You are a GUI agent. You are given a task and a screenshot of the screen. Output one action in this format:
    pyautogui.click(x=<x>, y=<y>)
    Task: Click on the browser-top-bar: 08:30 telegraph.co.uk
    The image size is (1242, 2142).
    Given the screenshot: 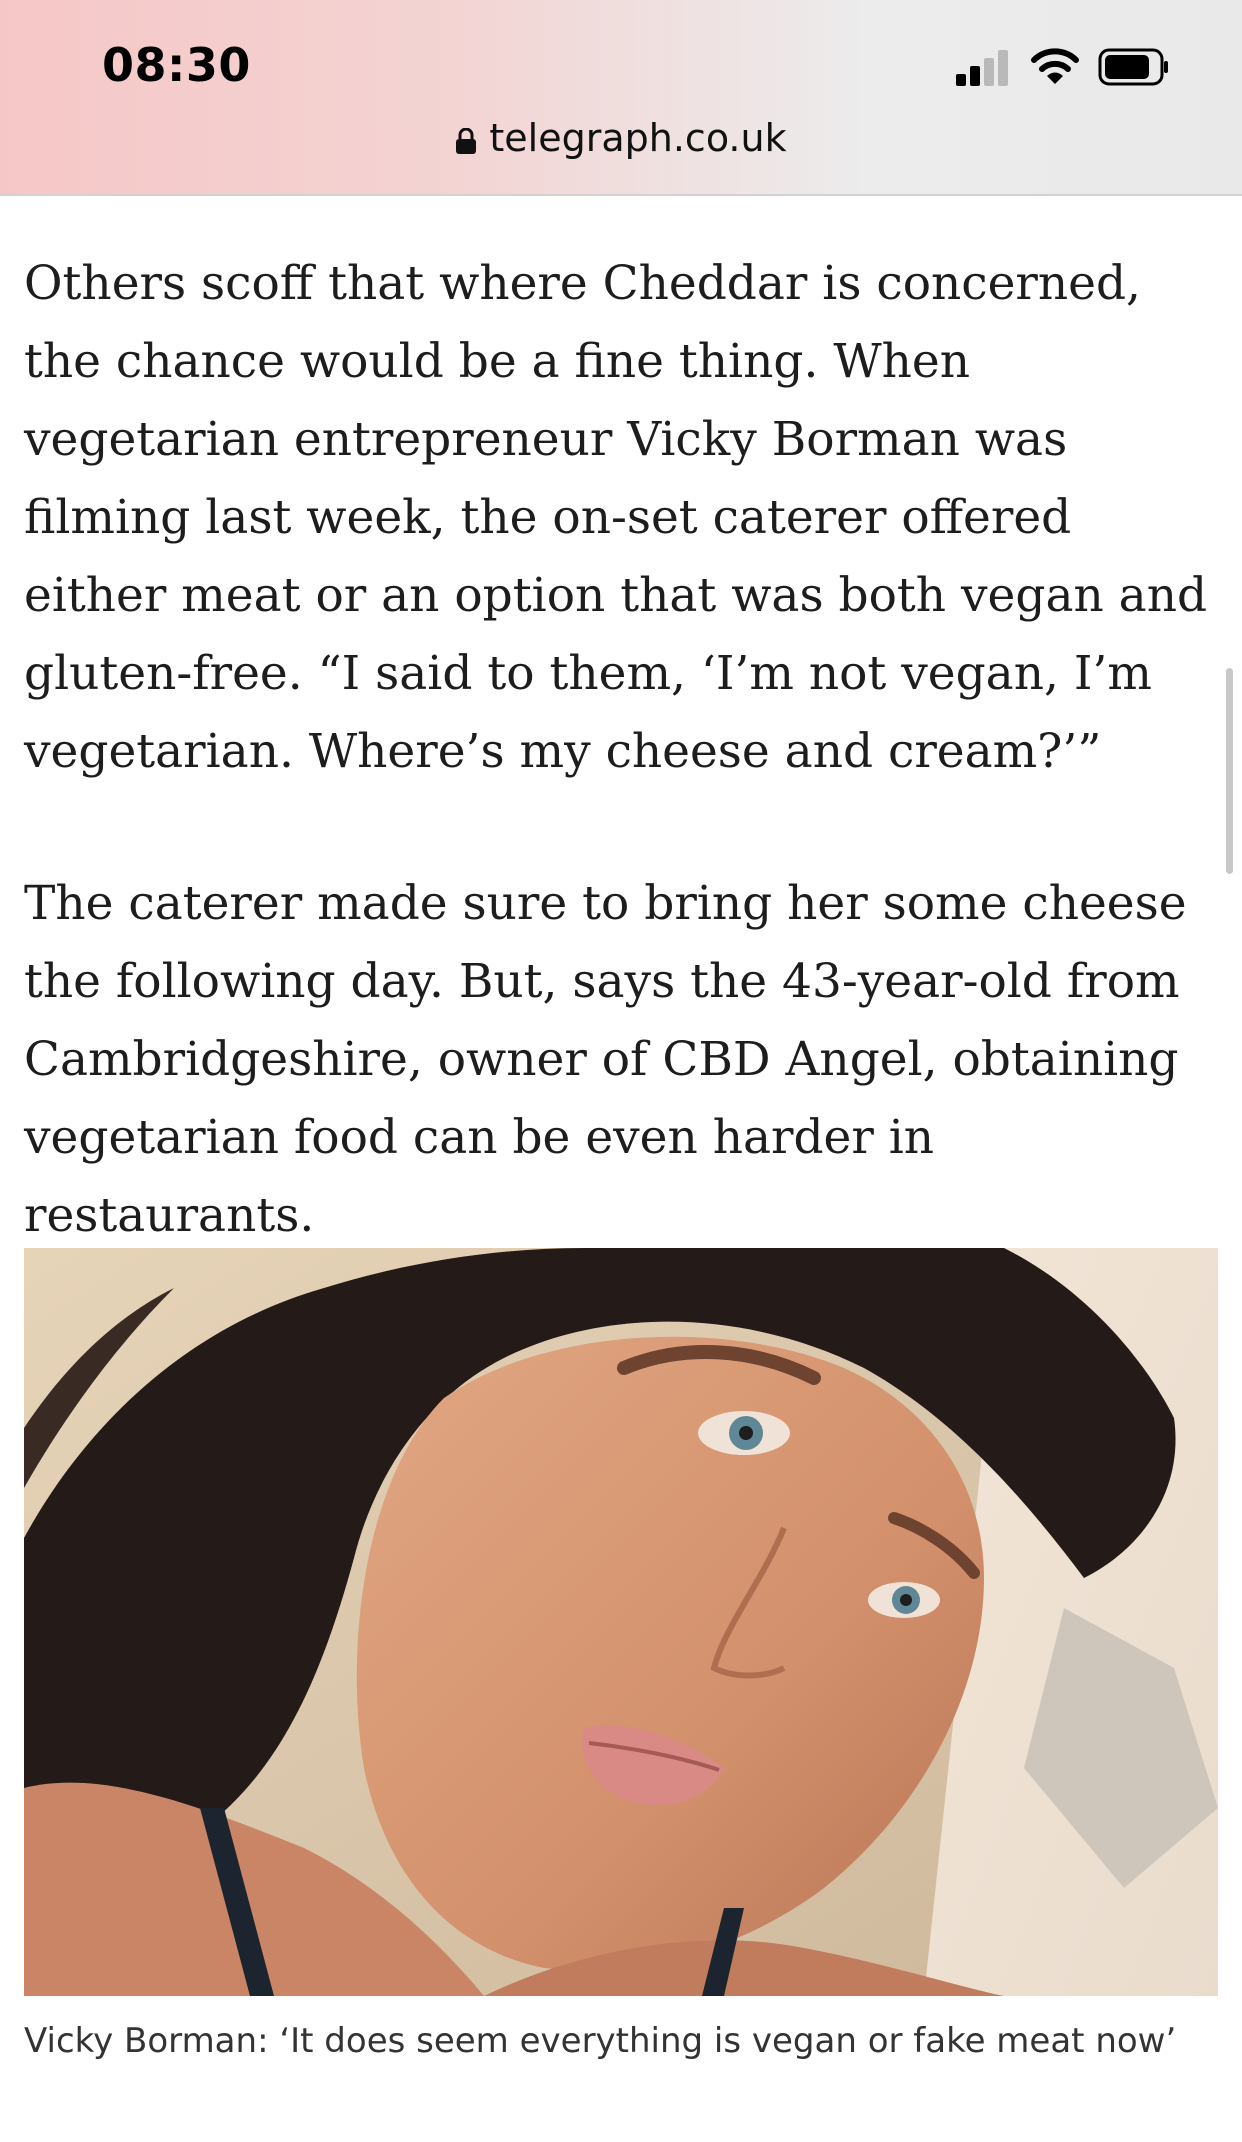 What is the action you would take?
    pyautogui.click(x=621, y=98)
    